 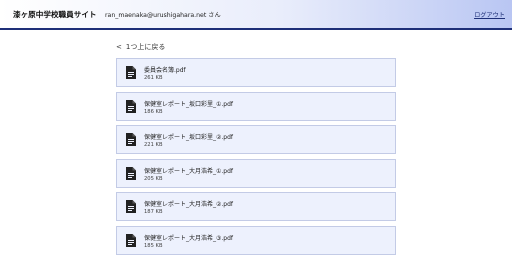 What do you see at coordinates (153, 245) in the screenshot?
I see `file-size: 185 KB` at bounding box center [153, 245].